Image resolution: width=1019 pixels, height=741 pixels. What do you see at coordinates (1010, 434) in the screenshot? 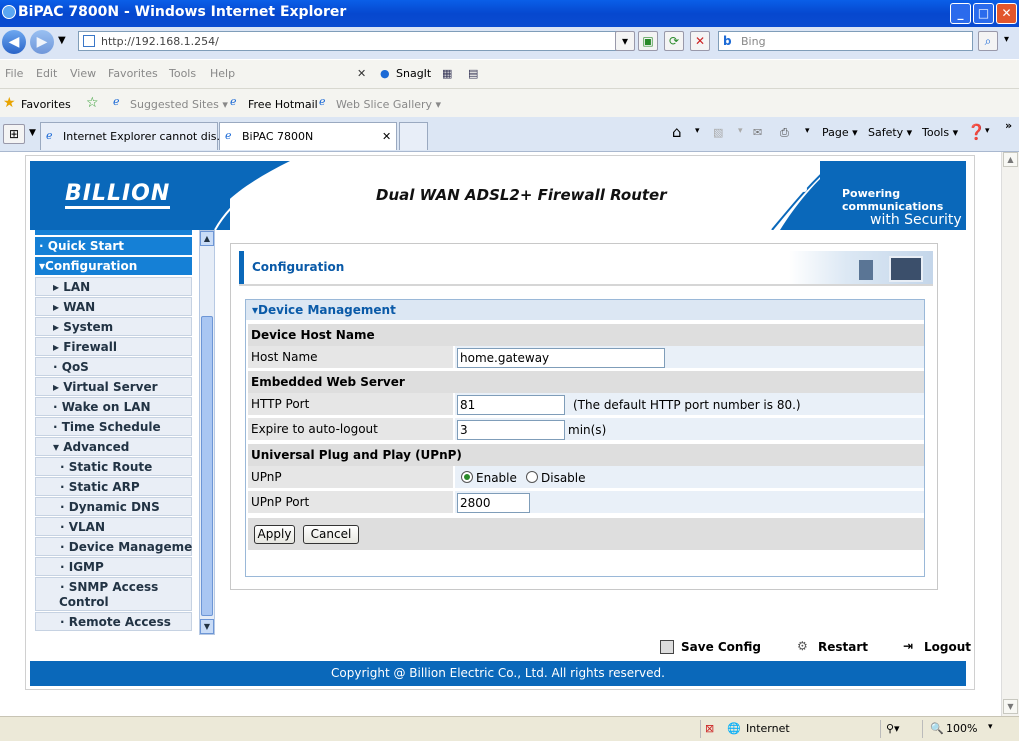
I see `page-scrollbar: ▲ ▼` at bounding box center [1010, 434].